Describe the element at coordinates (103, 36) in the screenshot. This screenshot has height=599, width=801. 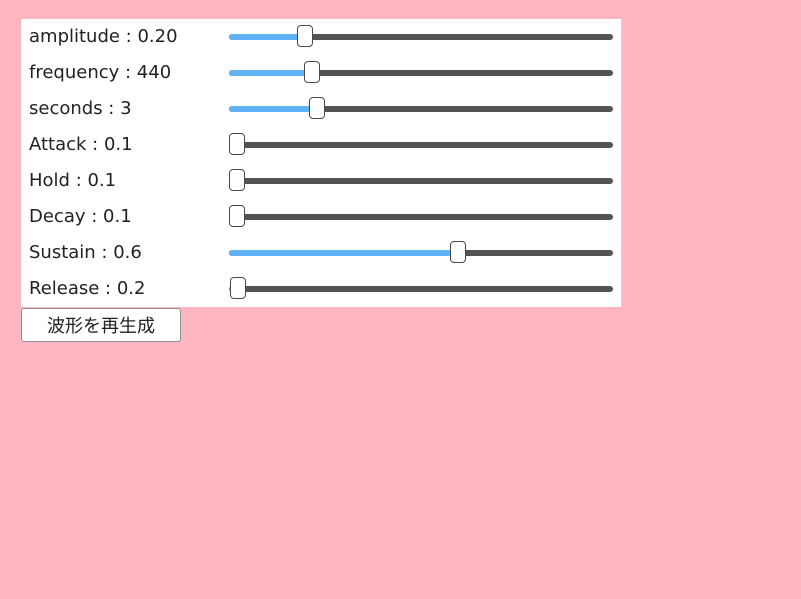
I see `amplitude-label: amplitude : 0.20` at that location.